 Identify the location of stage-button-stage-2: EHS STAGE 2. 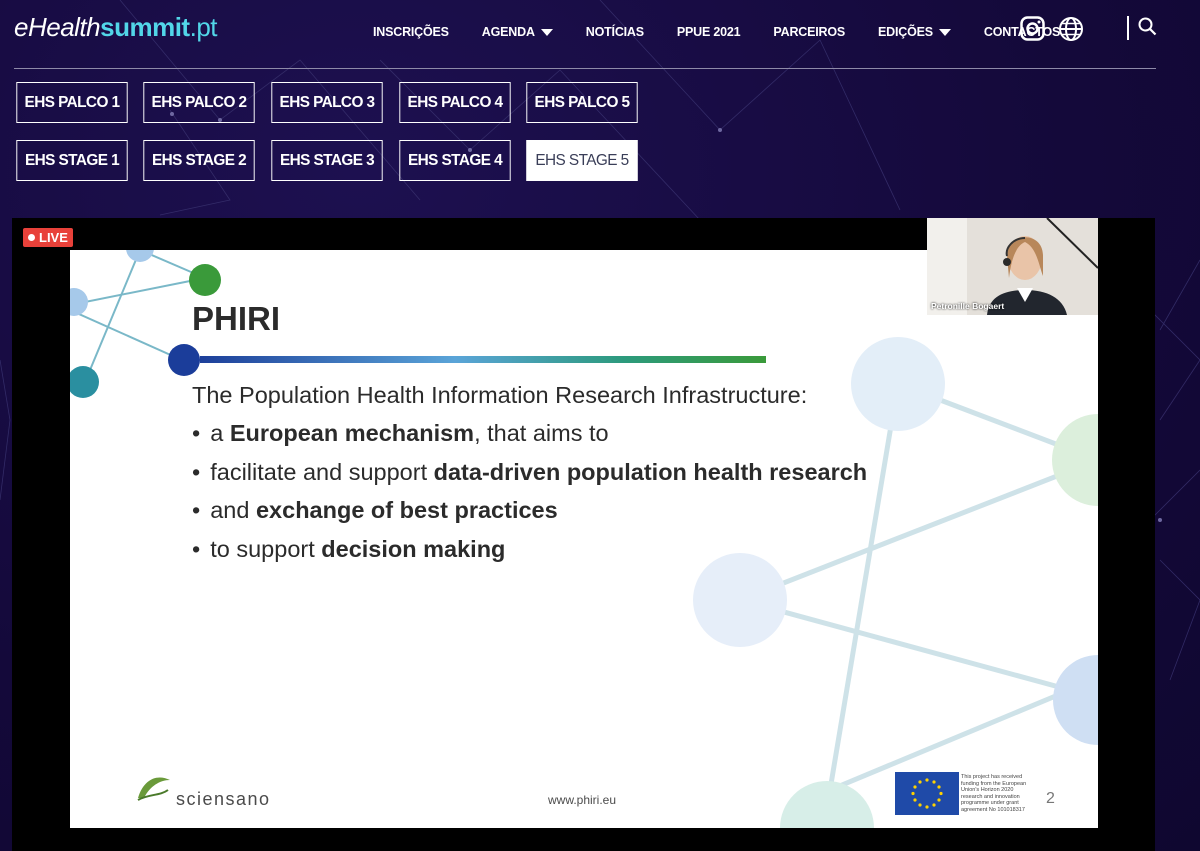
(199, 160).